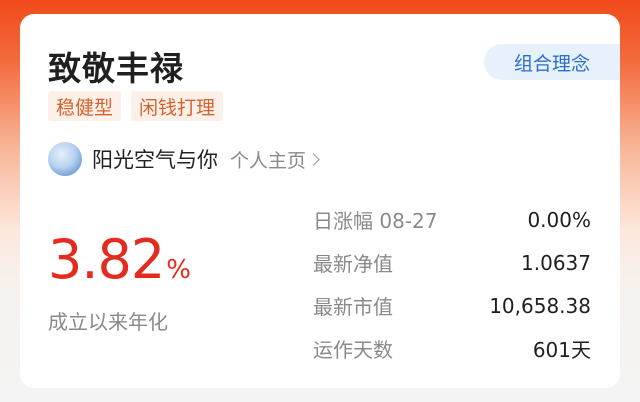  What do you see at coordinates (375, 221) in the screenshot?
I see `stat-label: 日涨幅 08-27` at bounding box center [375, 221].